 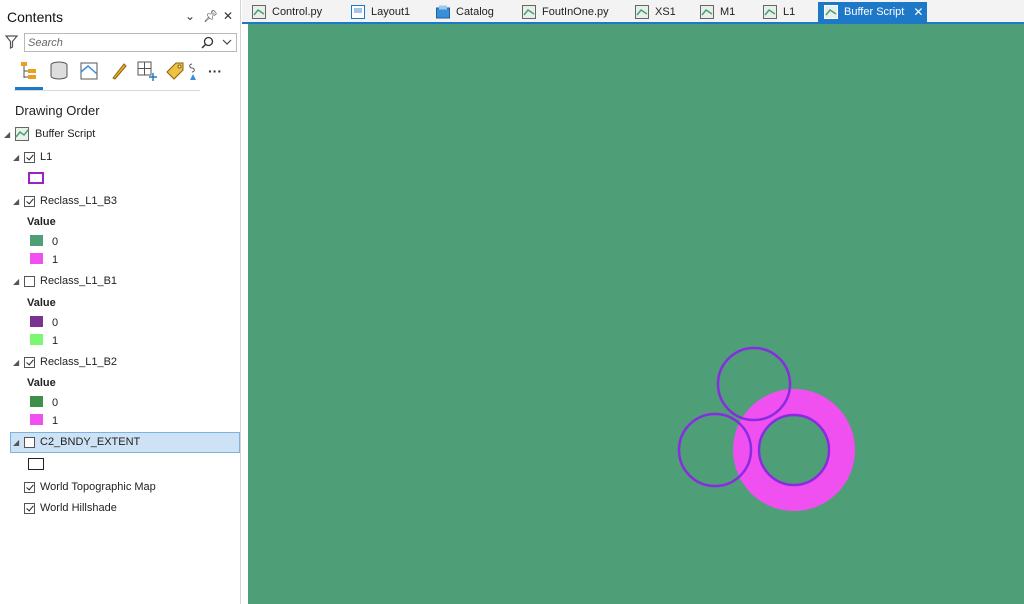 I want to click on layer-row-c2-bndy-extent: ◢ C2_BNDY_EXTENT, so click(x=76, y=442).